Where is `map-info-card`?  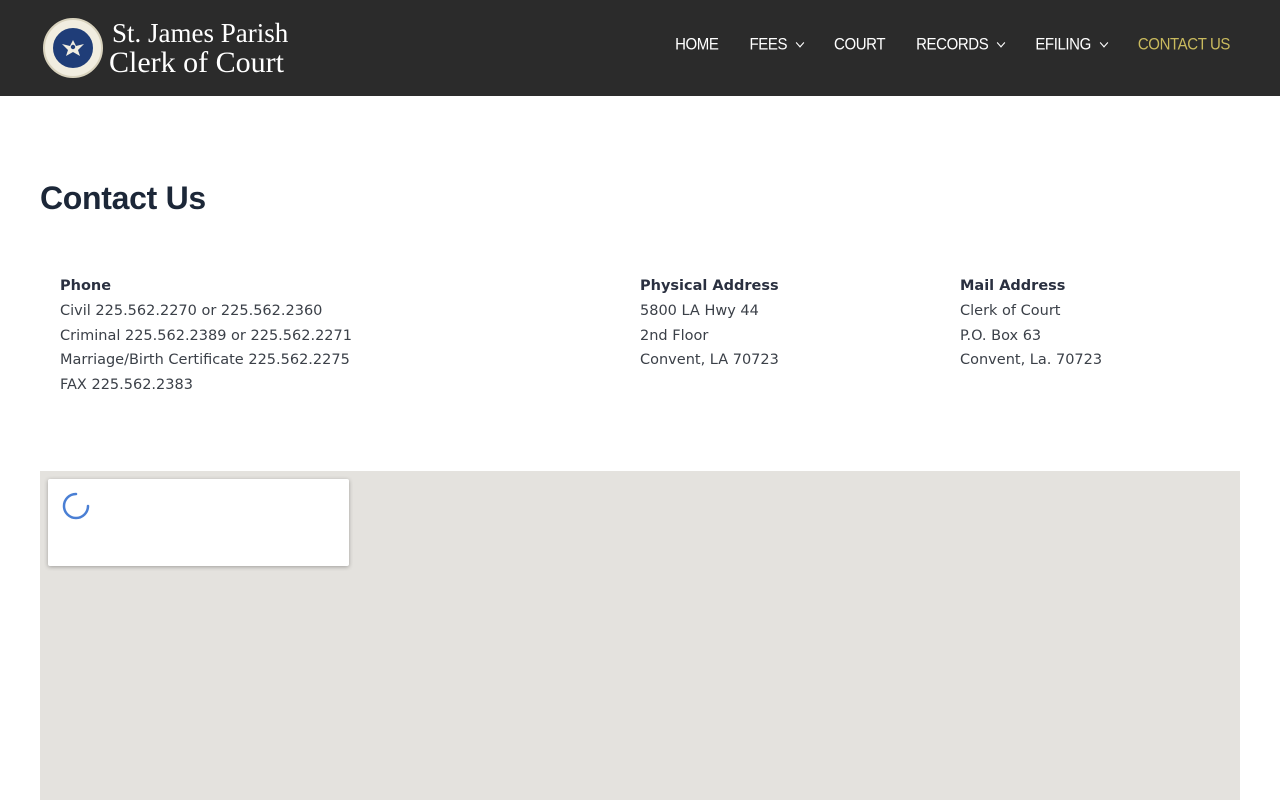 map-info-card is located at coordinates (198, 522).